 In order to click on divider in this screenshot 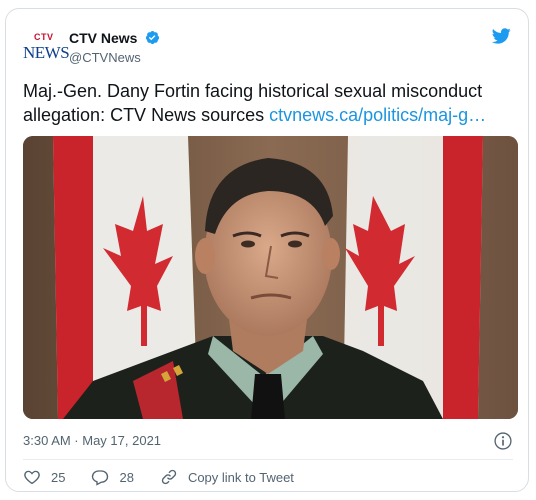, I will do `click(268, 459)`.